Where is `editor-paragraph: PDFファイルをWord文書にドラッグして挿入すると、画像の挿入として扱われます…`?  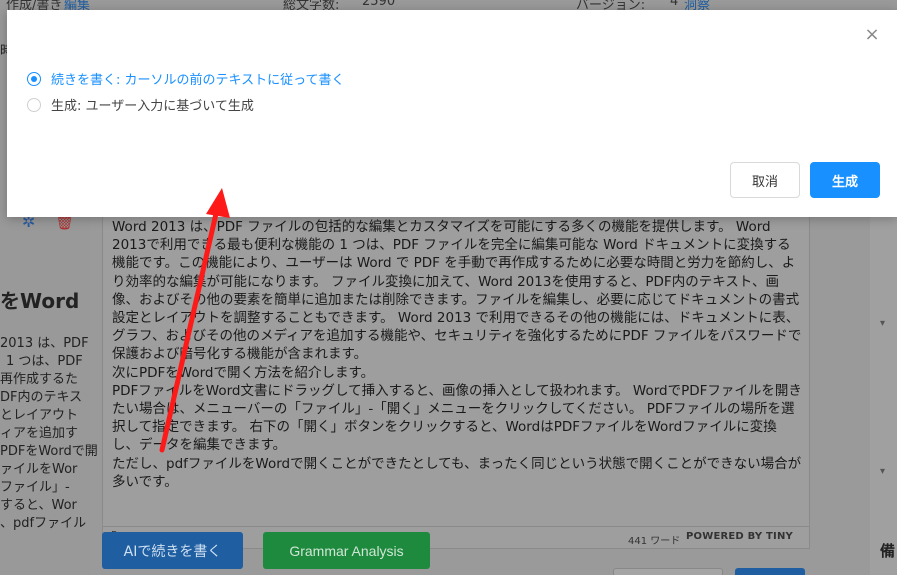
editor-paragraph: PDFファイルをWord文書にドラッグして挿入すると、画像の挿入として扱われます… is located at coordinates (457, 418).